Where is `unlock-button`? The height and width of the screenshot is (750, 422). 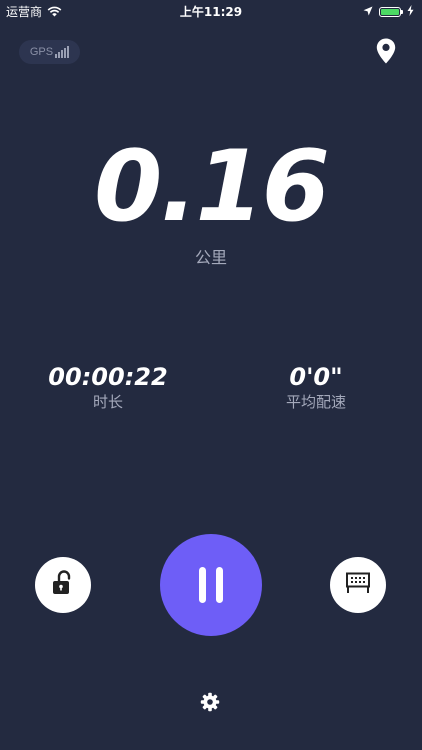
unlock-button is located at coordinates (63, 585).